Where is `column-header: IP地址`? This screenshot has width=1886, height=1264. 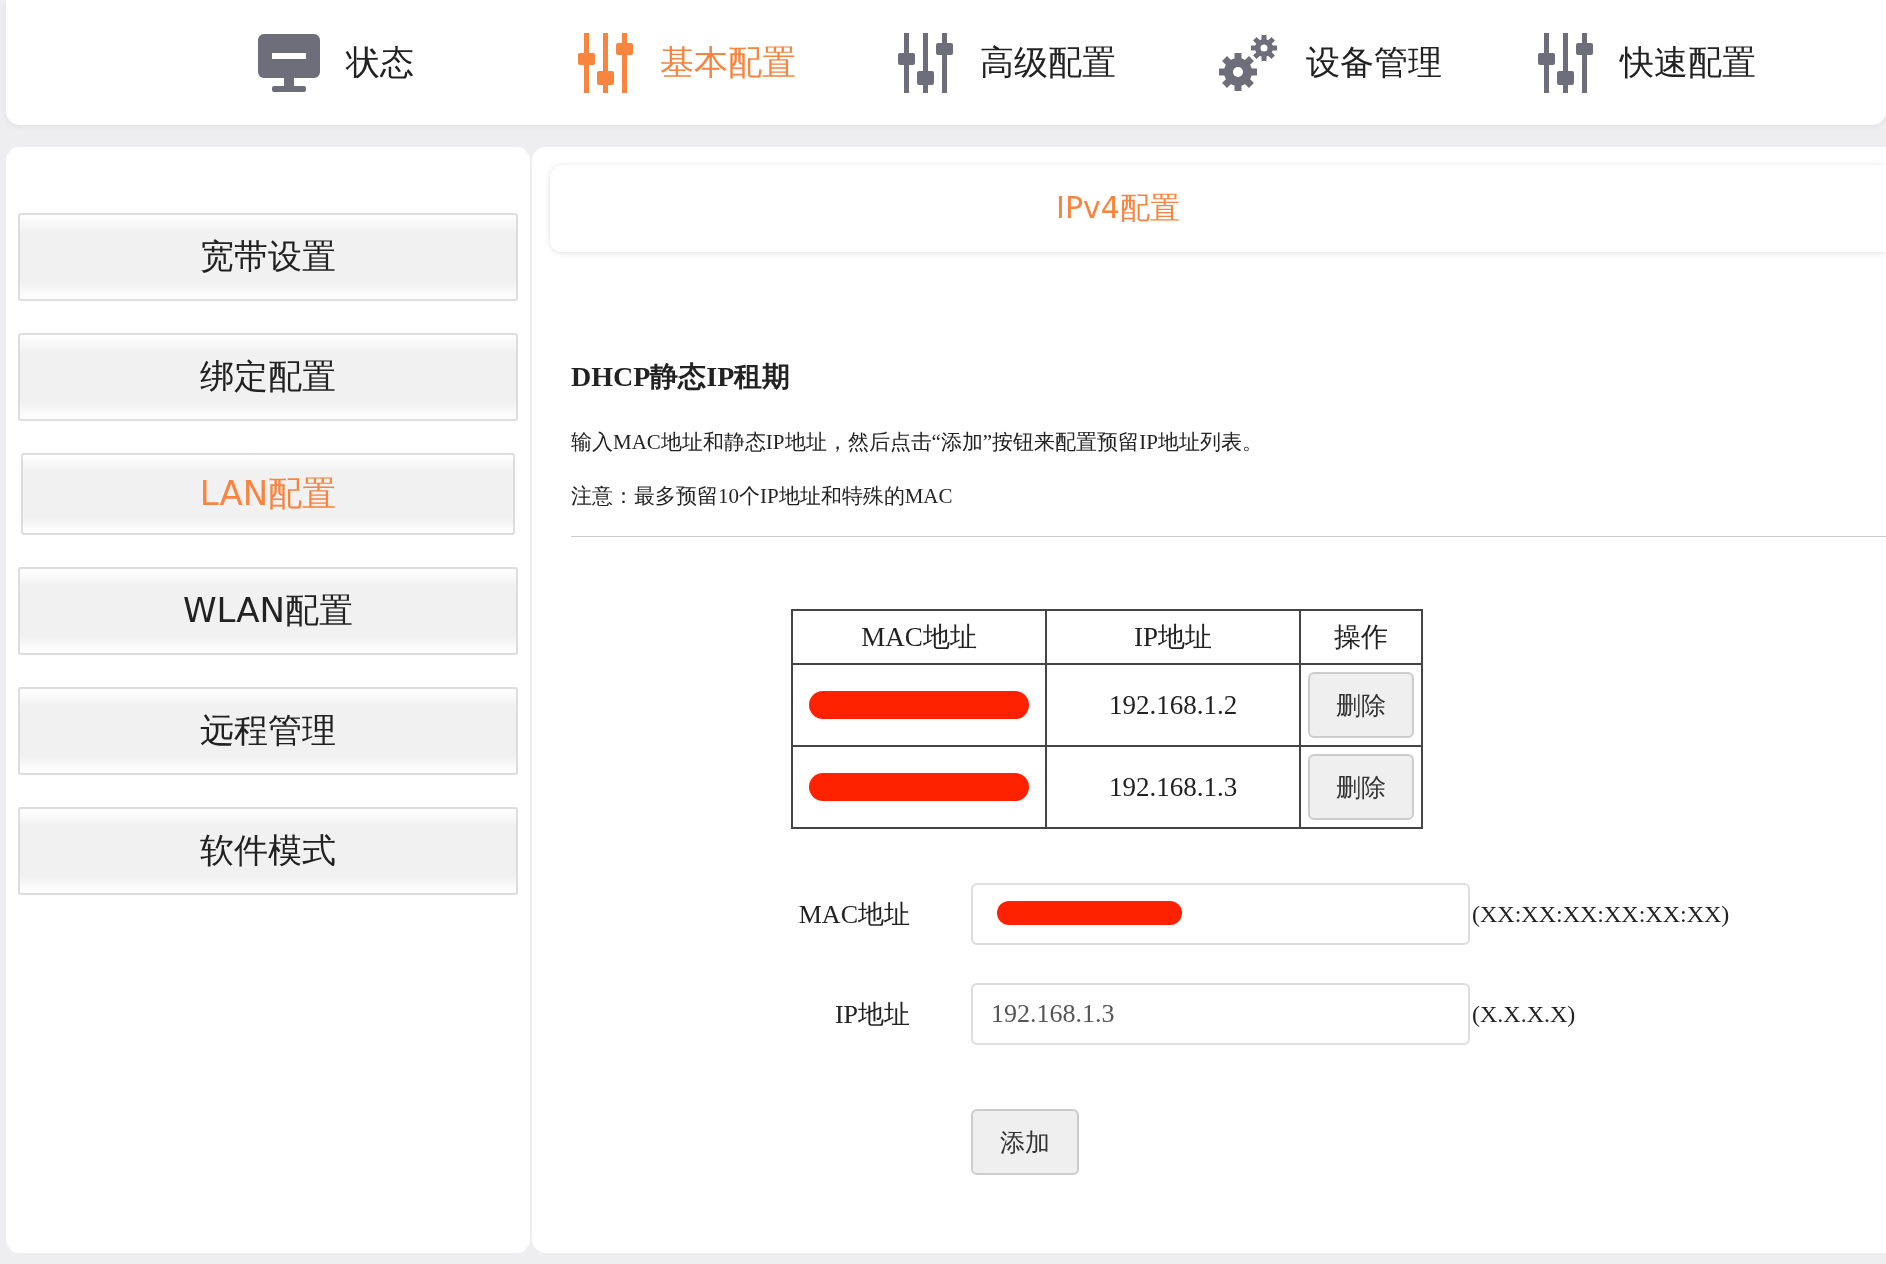 column-header: IP地址 is located at coordinates (1173, 637).